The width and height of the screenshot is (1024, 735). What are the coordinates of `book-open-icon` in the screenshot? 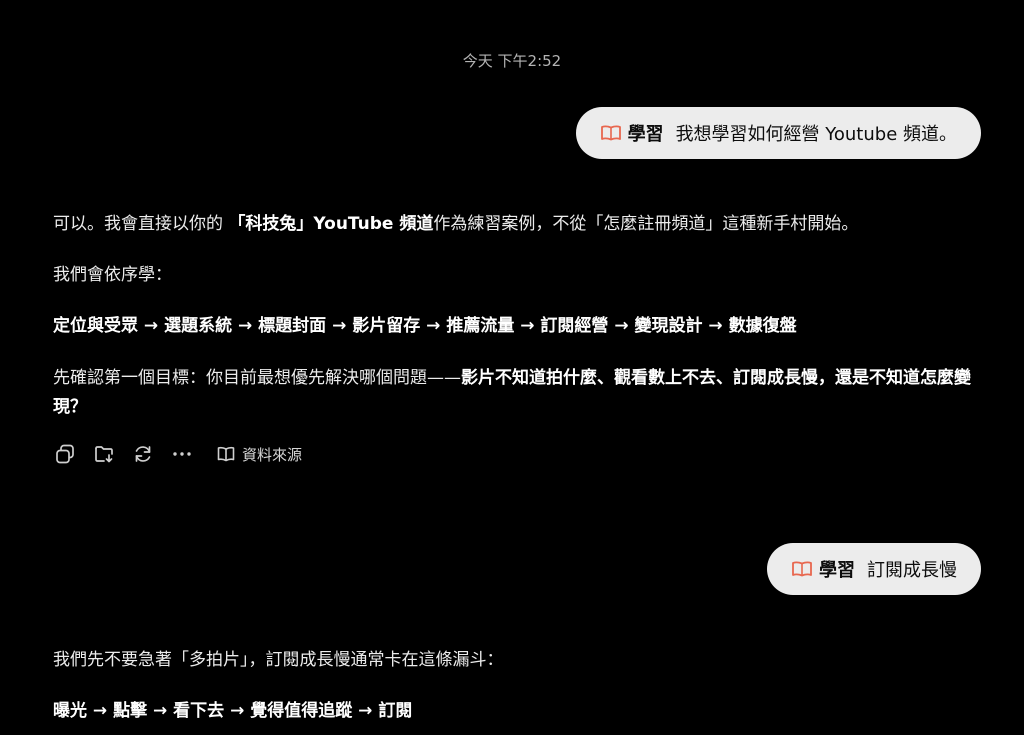 It's located at (226, 454).